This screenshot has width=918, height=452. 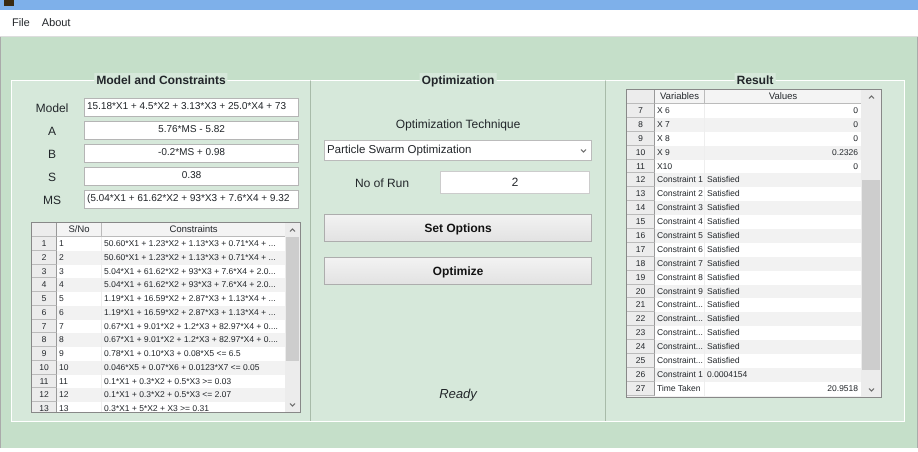 I want to click on row-number: 23, so click(x=641, y=333).